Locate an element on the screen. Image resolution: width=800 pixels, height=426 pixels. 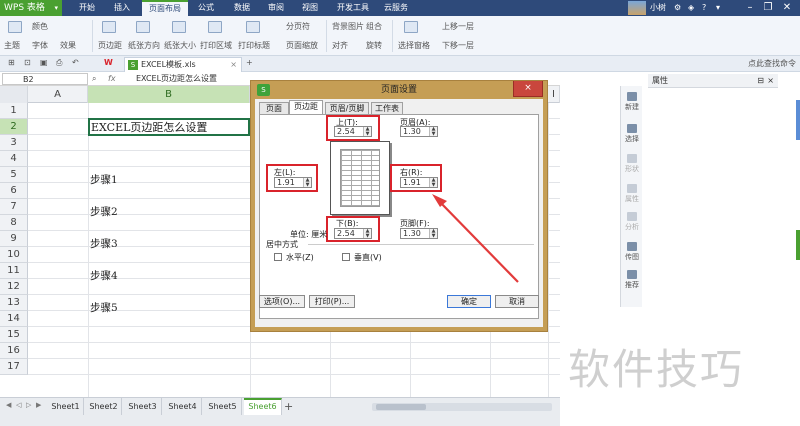
cell-b9: 步骤3 is located at coordinates (104, 243).